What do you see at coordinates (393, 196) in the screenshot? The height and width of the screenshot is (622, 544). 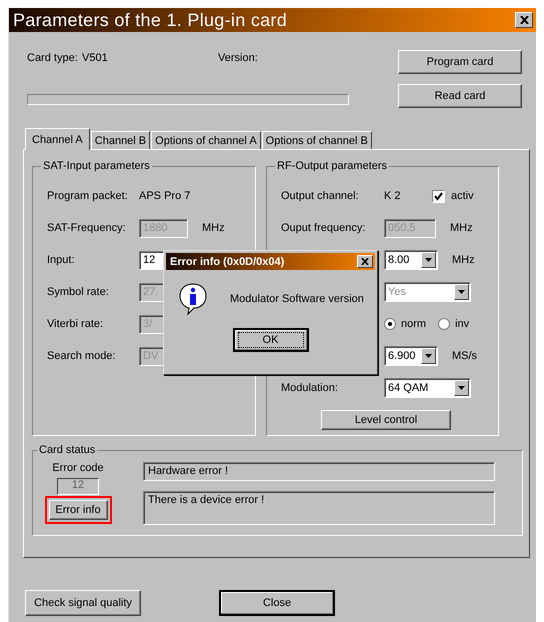 I see `field-value: K 2` at bounding box center [393, 196].